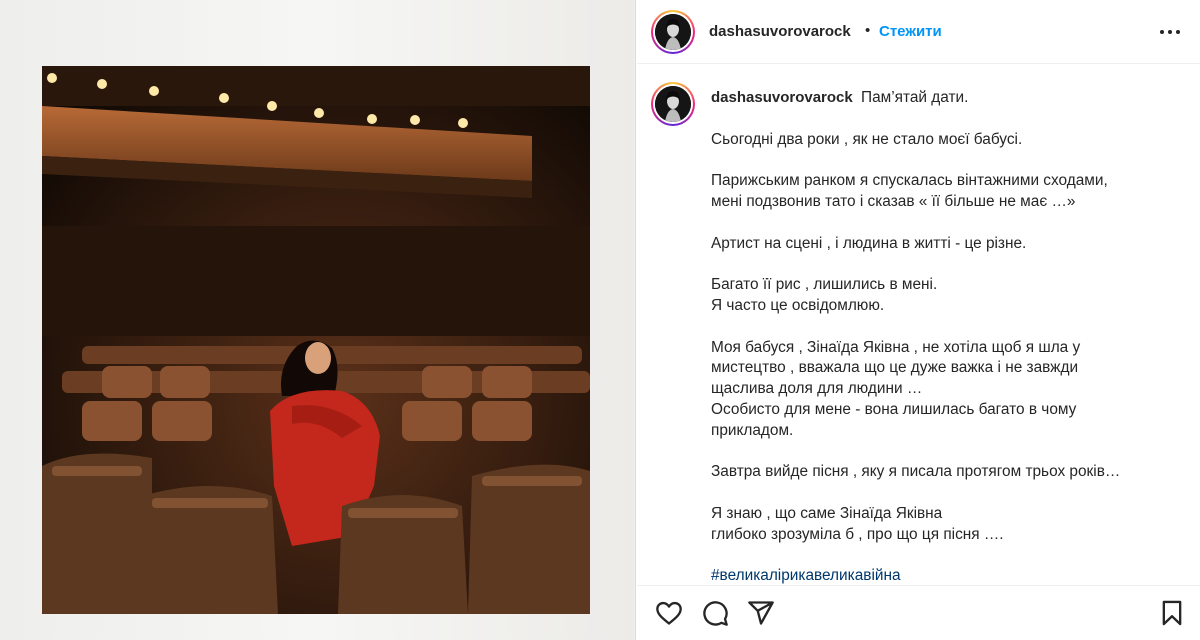 The width and height of the screenshot is (1200, 640). I want to click on caption-avatar-border, so click(673, 104).